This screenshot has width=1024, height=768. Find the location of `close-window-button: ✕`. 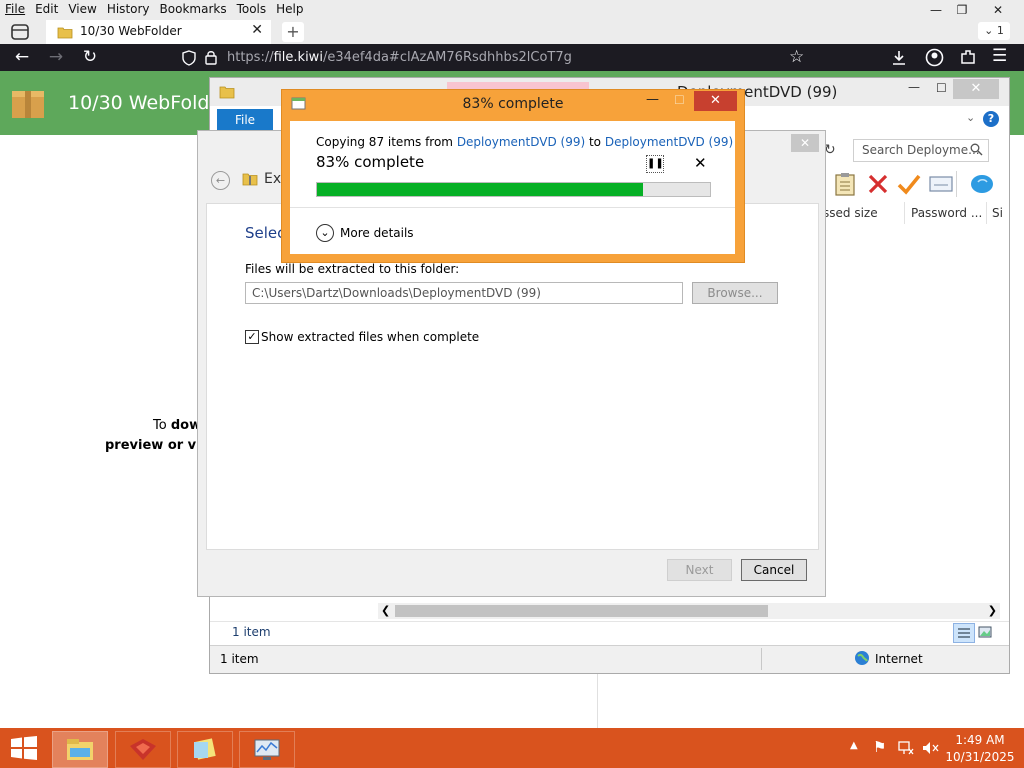

close-window-button: ✕ is located at coordinates (998, 10).